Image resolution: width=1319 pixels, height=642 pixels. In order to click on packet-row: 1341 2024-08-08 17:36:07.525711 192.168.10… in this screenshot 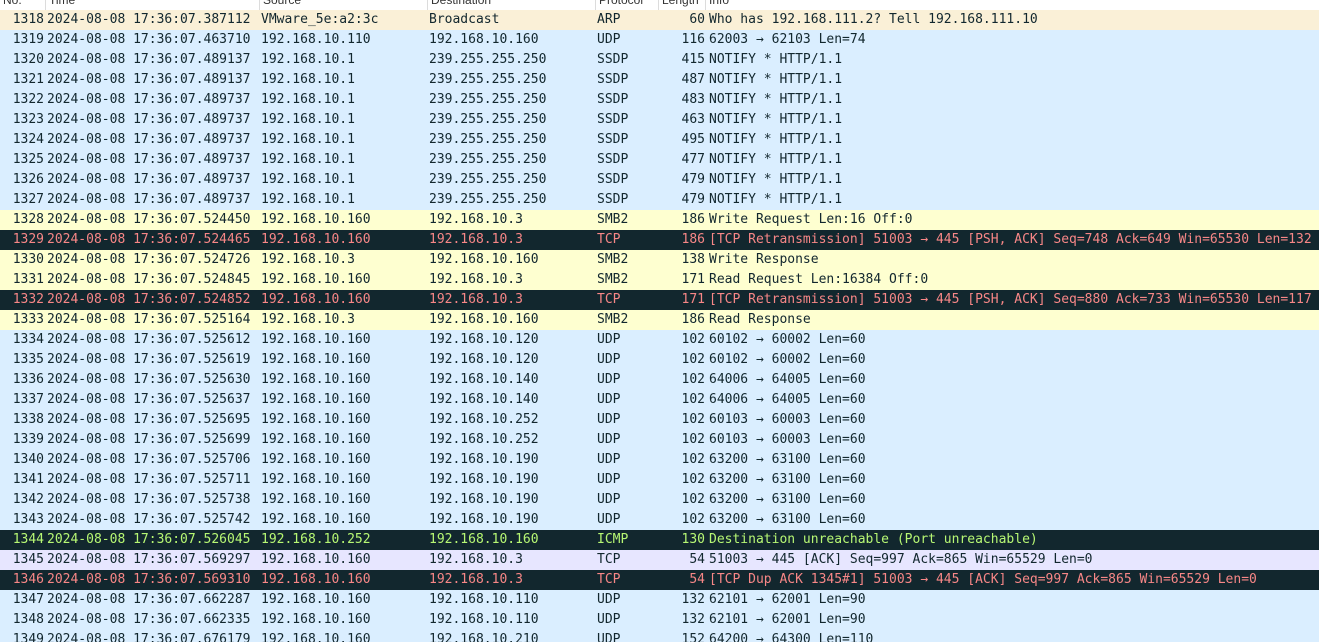, I will do `click(659, 480)`.